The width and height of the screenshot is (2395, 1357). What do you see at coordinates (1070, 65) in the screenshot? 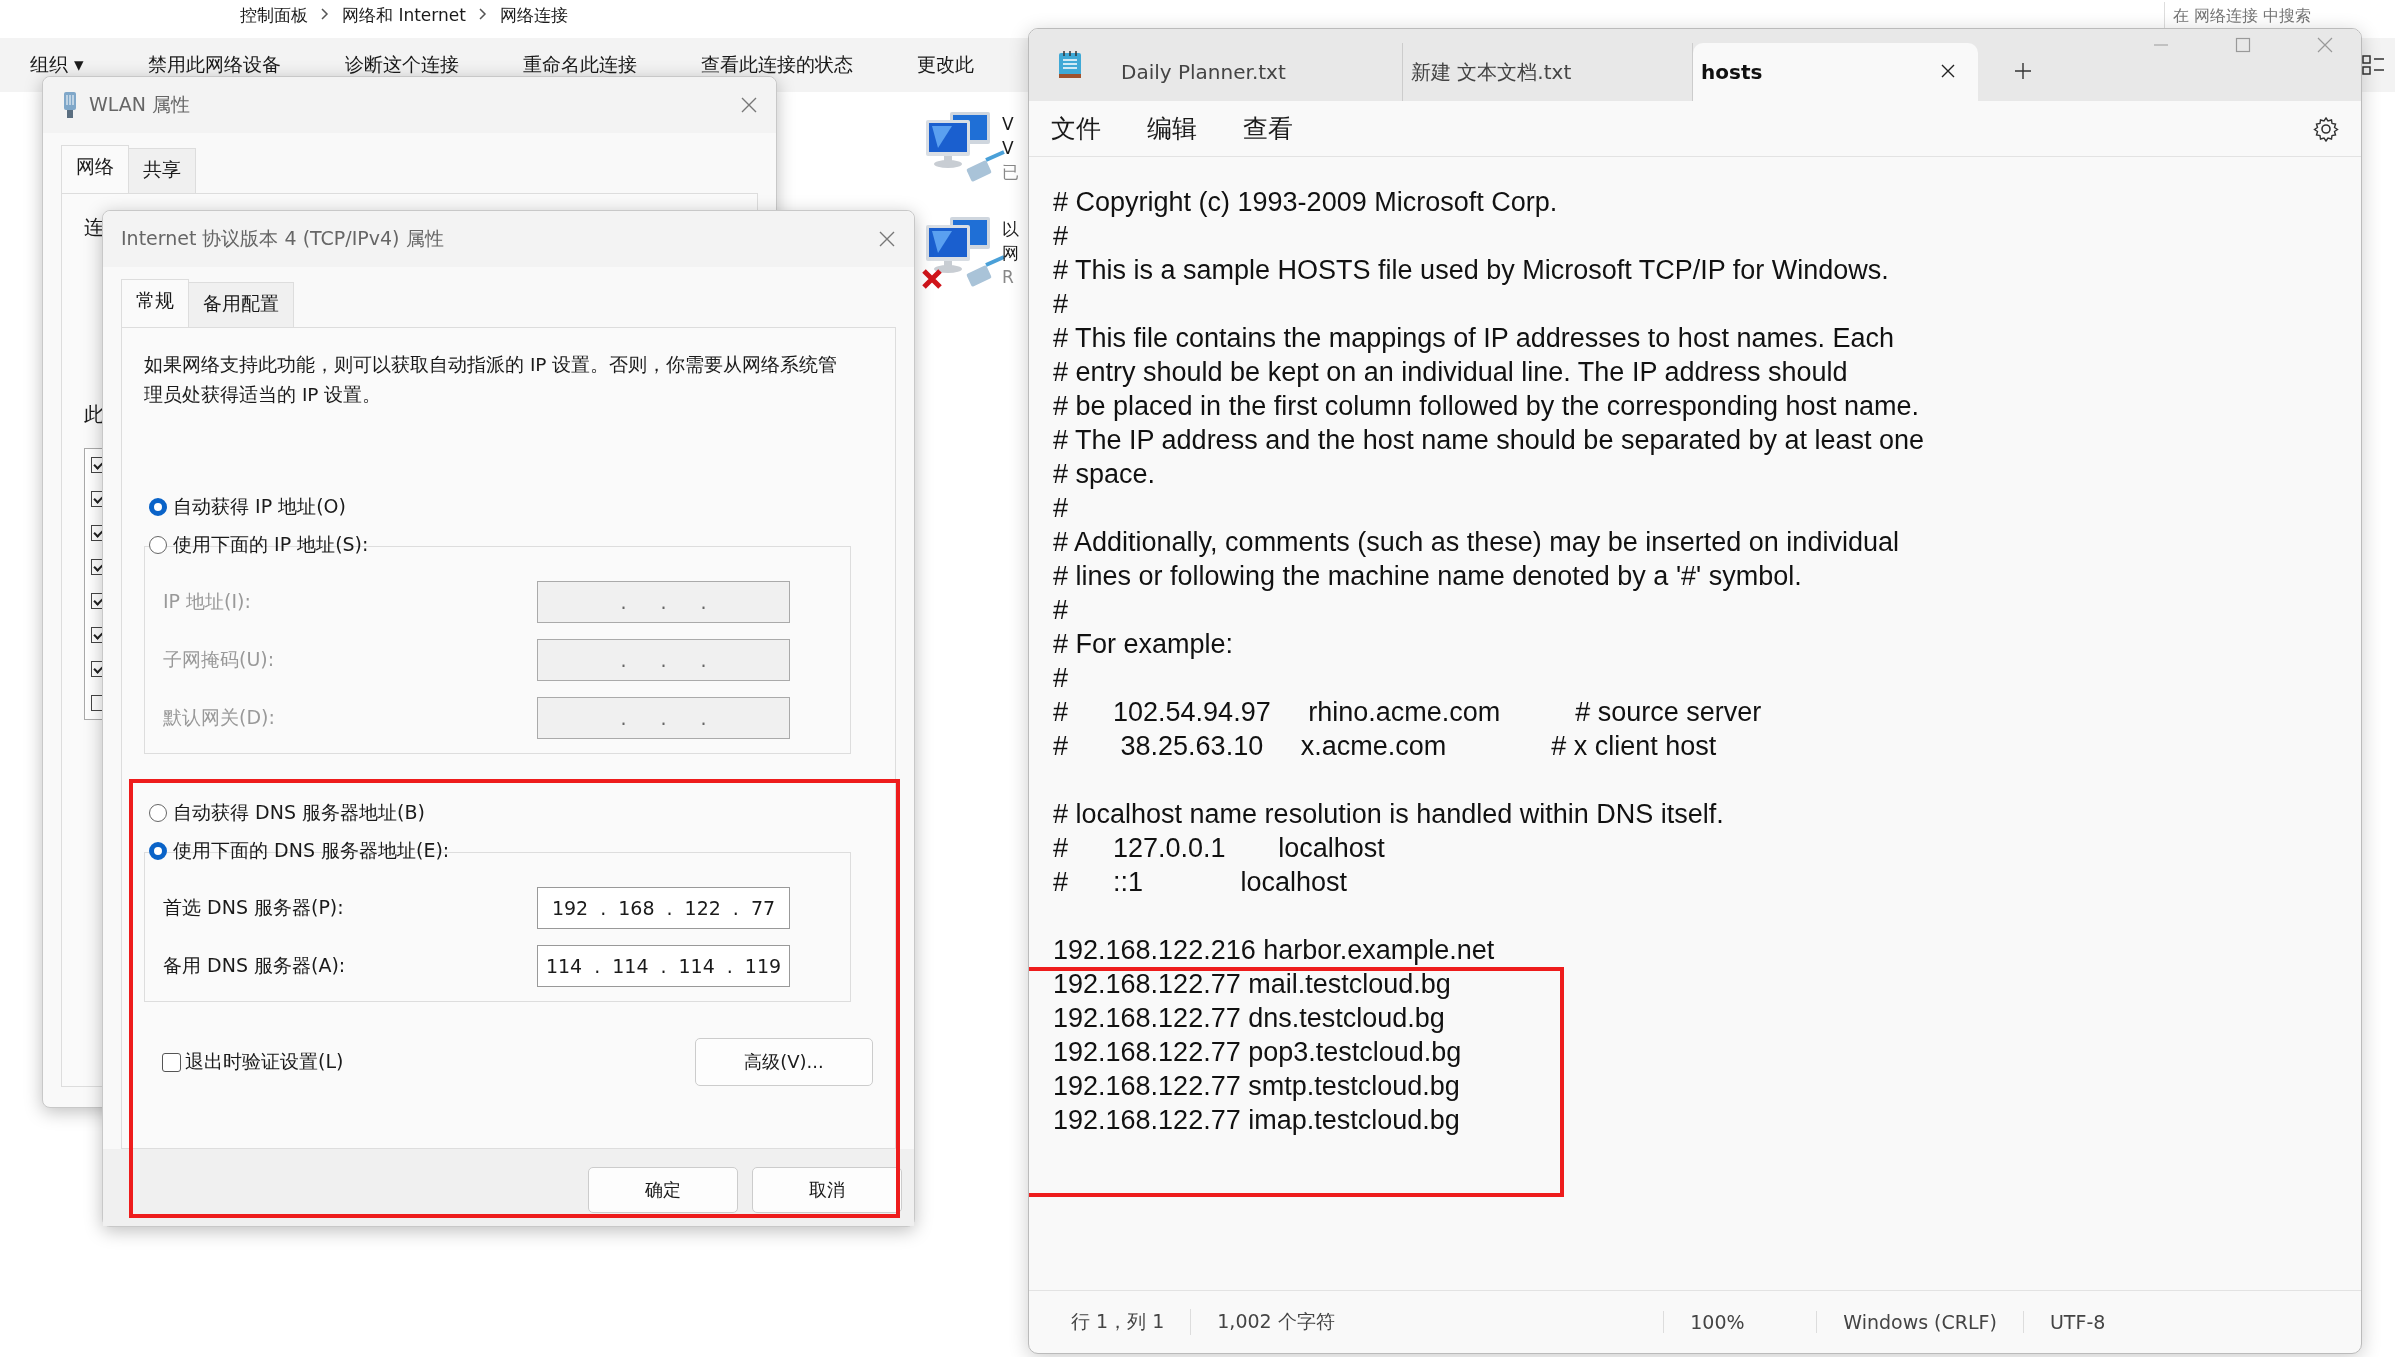
I see `notepad-icon` at bounding box center [1070, 65].